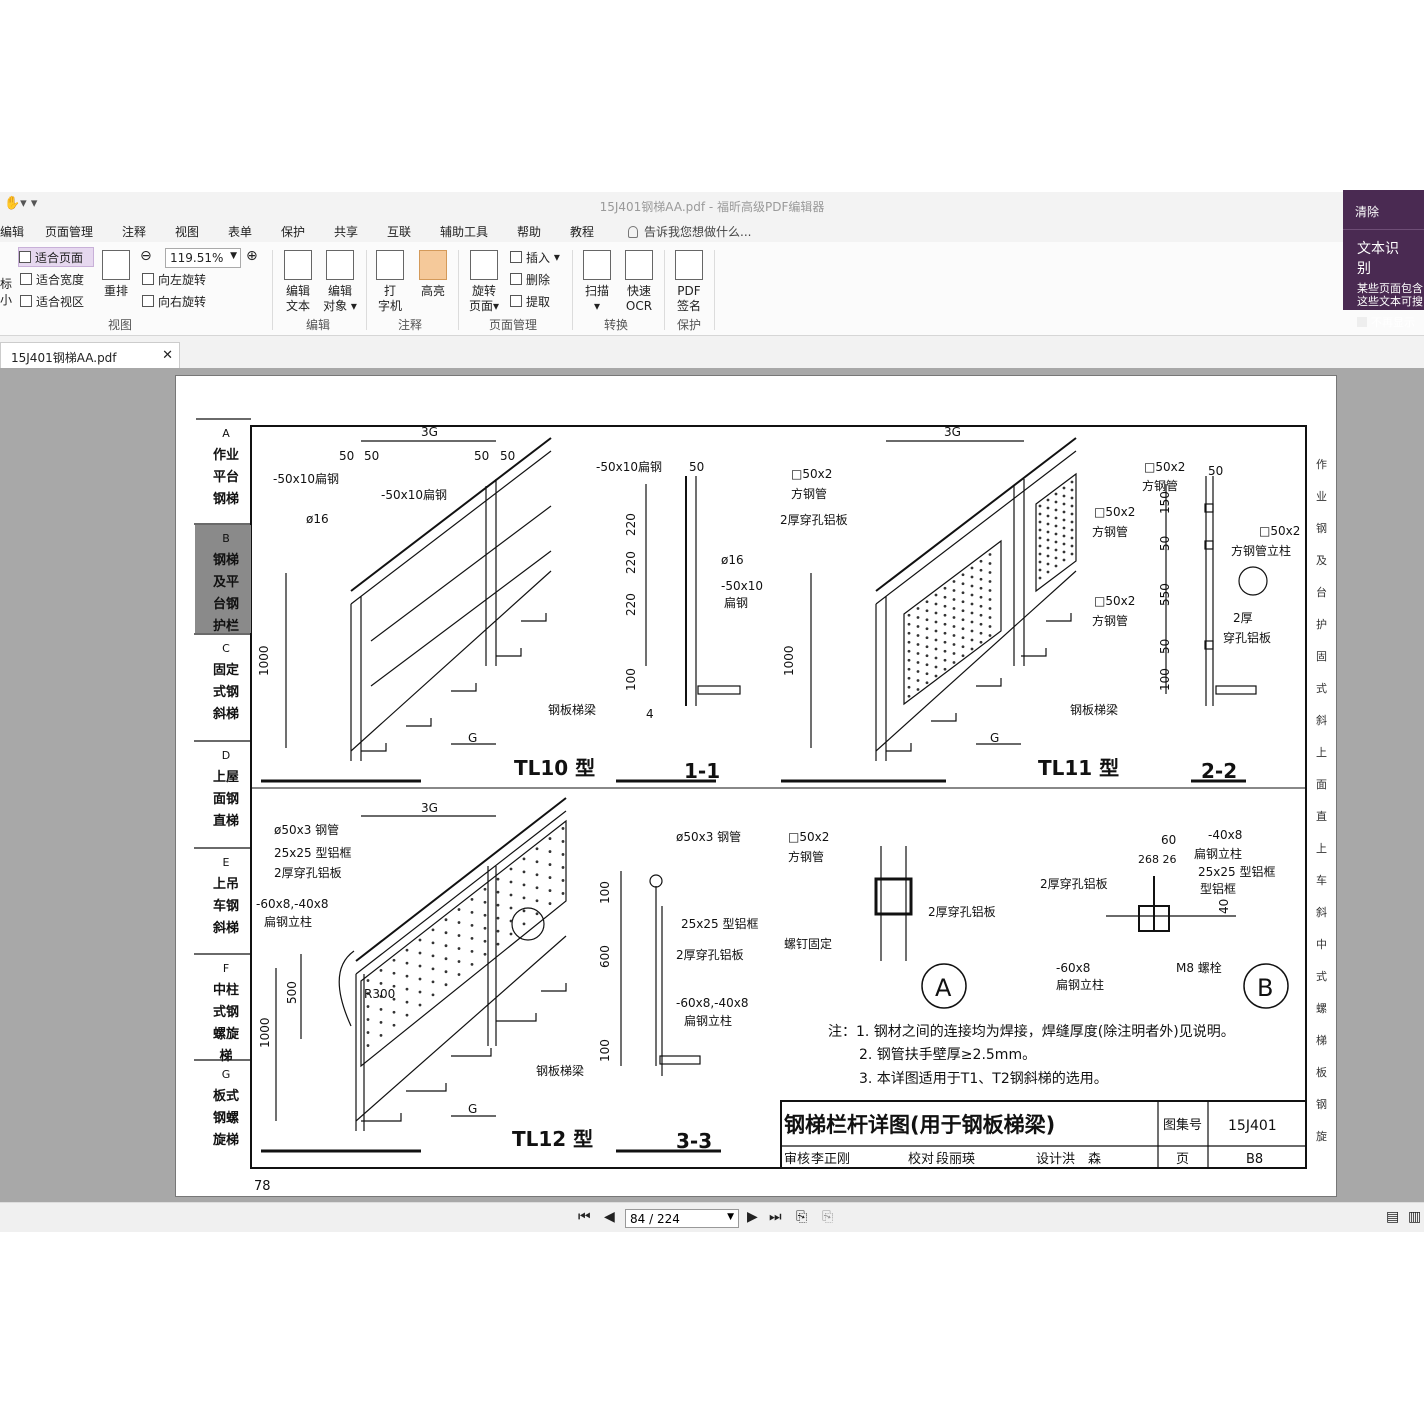 This screenshot has width=1424, height=1424. Describe the element at coordinates (1383, 322) in the screenshot. I see `dont-show-checkbox: 不再显示` at that location.